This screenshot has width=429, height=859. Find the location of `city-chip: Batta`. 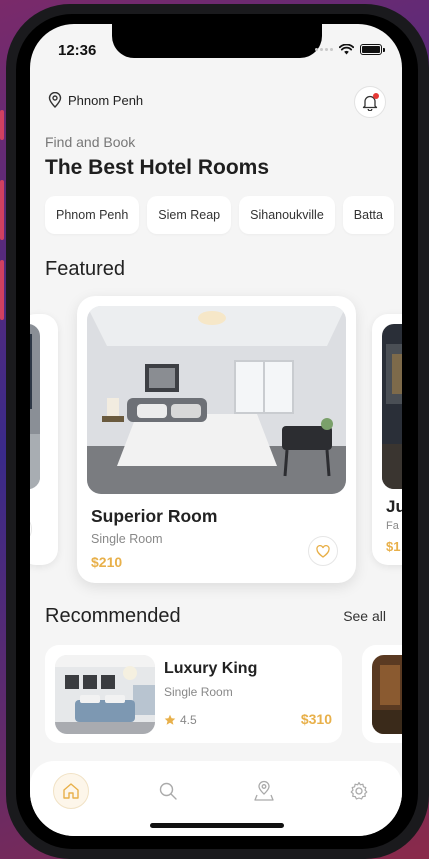

city-chip: Batta is located at coordinates (368, 215).